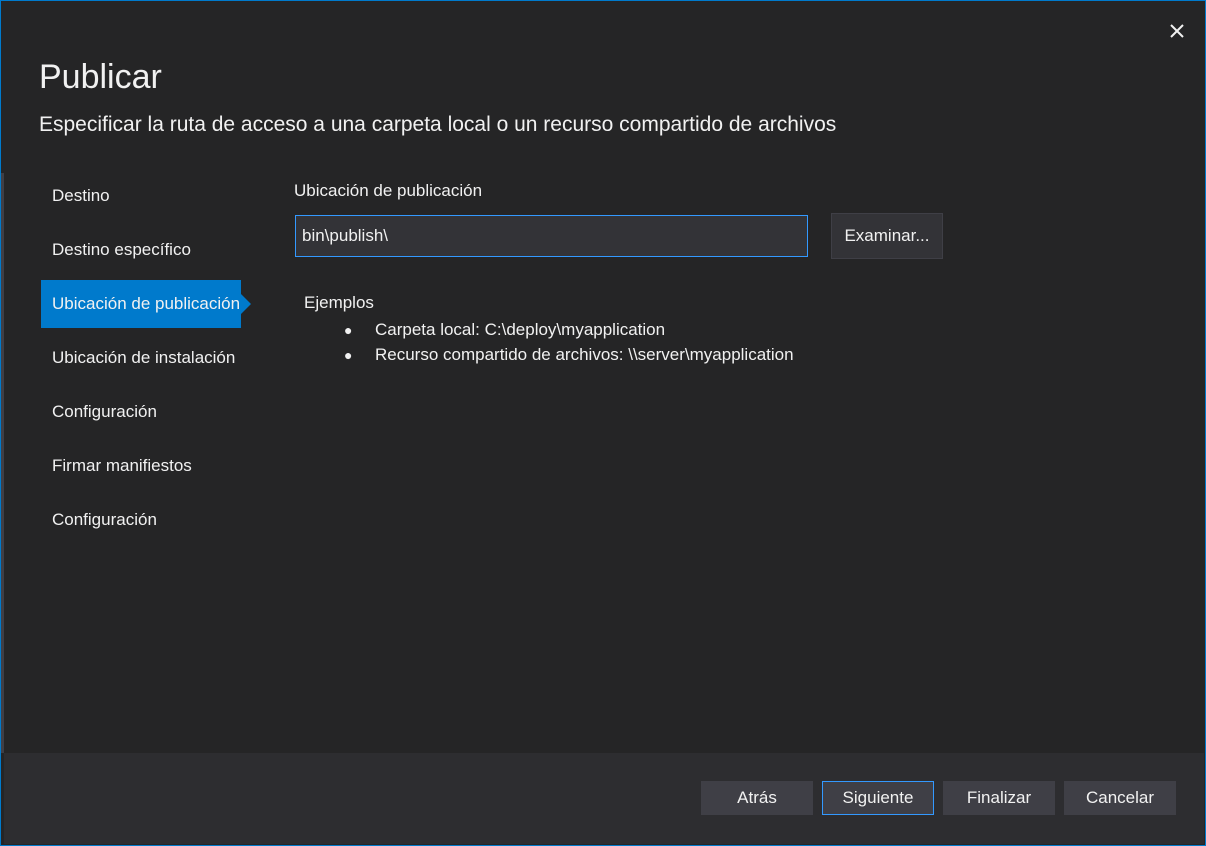 The height and width of the screenshot is (846, 1206). Describe the element at coordinates (2, 463) in the screenshot. I see `left-divider` at that location.